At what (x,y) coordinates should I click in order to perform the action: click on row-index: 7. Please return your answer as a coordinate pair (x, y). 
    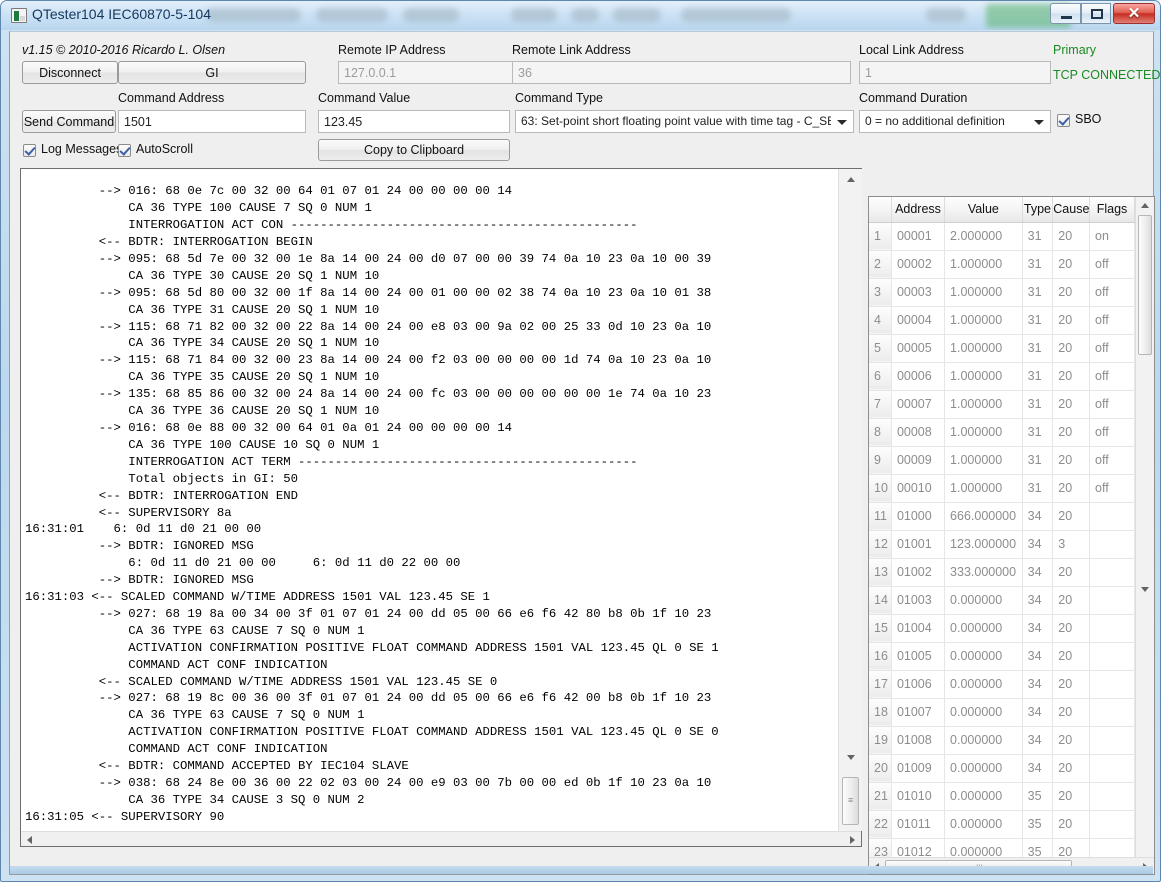
    Looking at the image, I should click on (880, 404).